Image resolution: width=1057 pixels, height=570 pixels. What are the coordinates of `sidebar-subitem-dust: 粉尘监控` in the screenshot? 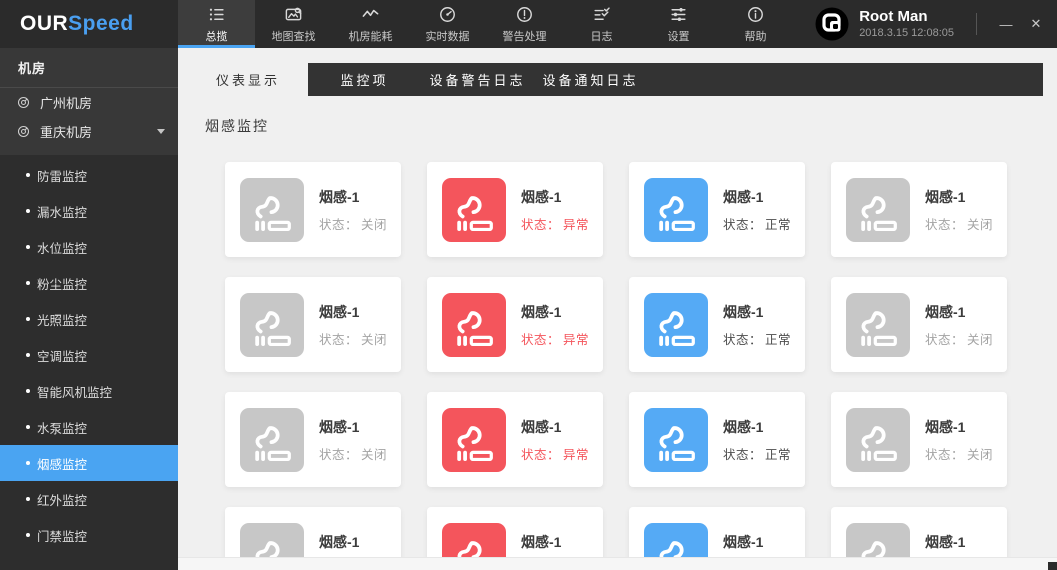 It's located at (89, 283).